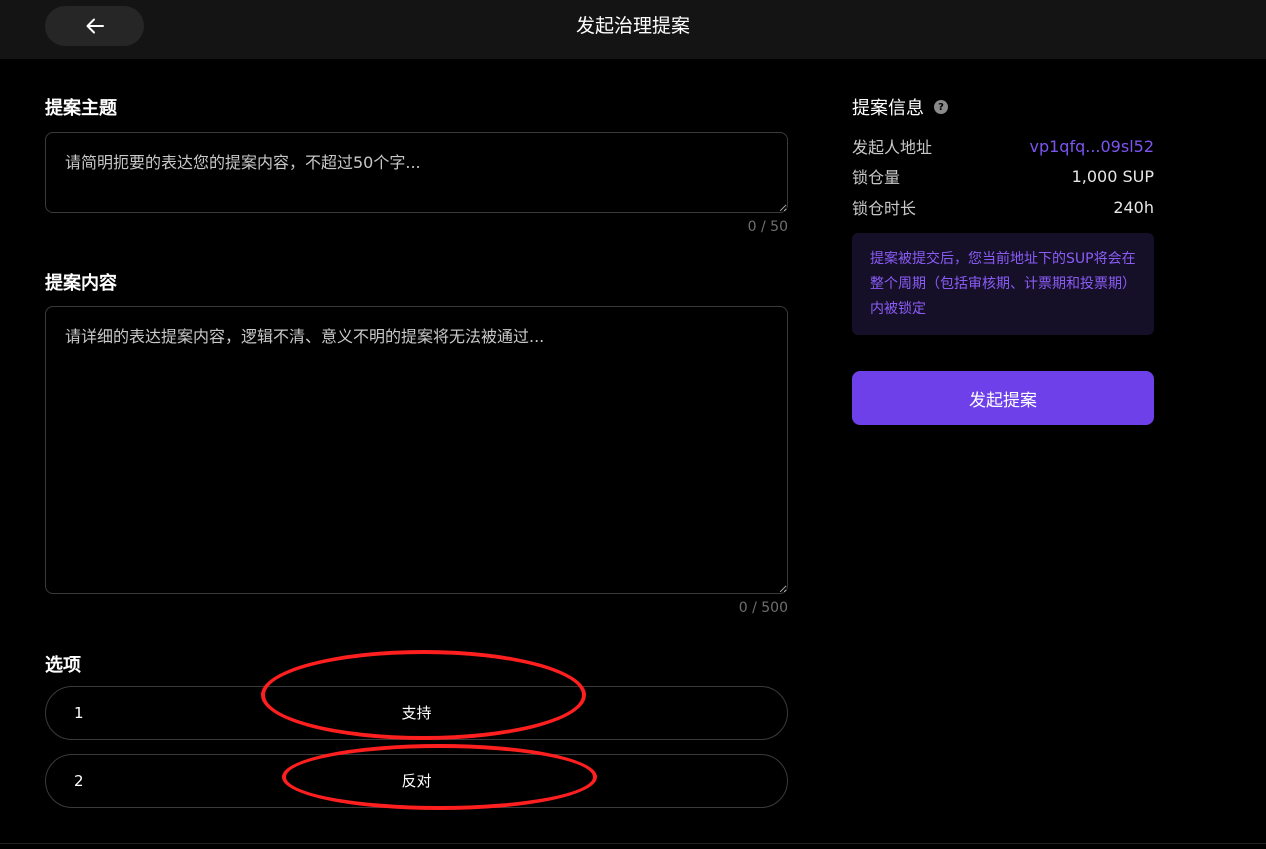  I want to click on info-title: 提案信息 ?, so click(900, 107).